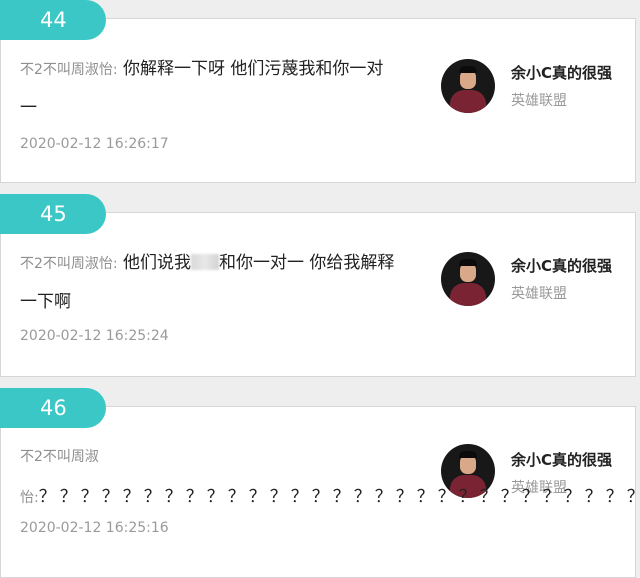 Image resolution: width=640 pixels, height=578 pixels. I want to click on comment-question-marks: 怡:？？？？？？？？？？？？？？？？？？？？？？？？？？？？？？, so click(330, 494).